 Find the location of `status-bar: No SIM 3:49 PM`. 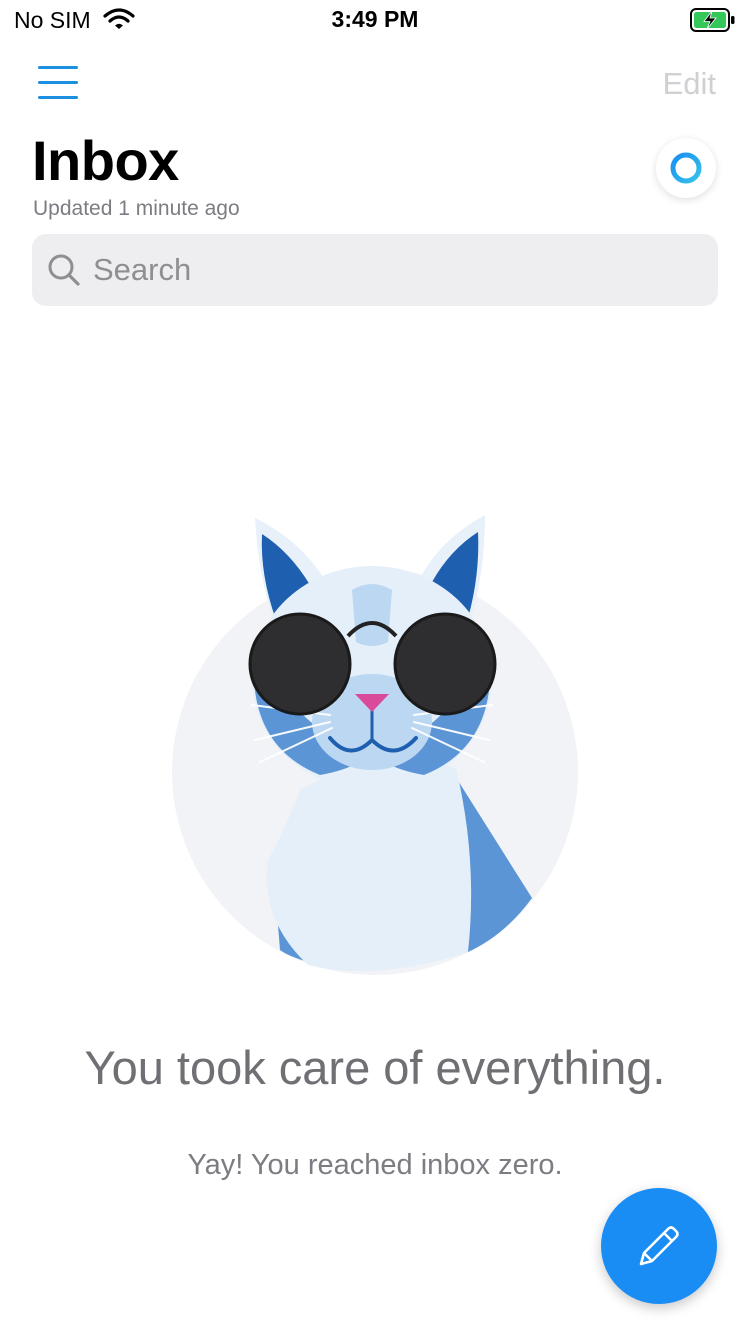

status-bar: No SIM 3:49 PM is located at coordinates (375, 20).